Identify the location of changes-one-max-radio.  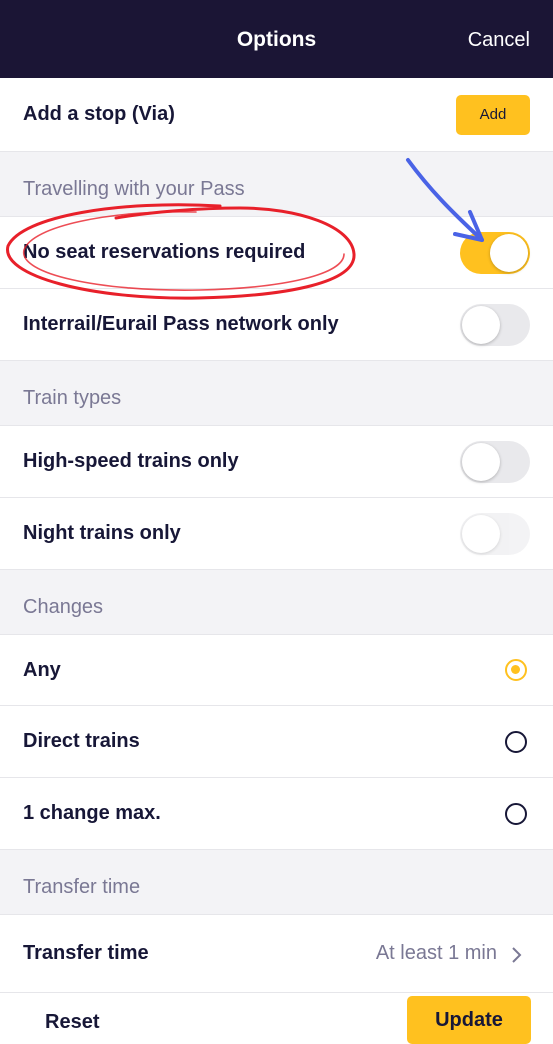
(516, 814).